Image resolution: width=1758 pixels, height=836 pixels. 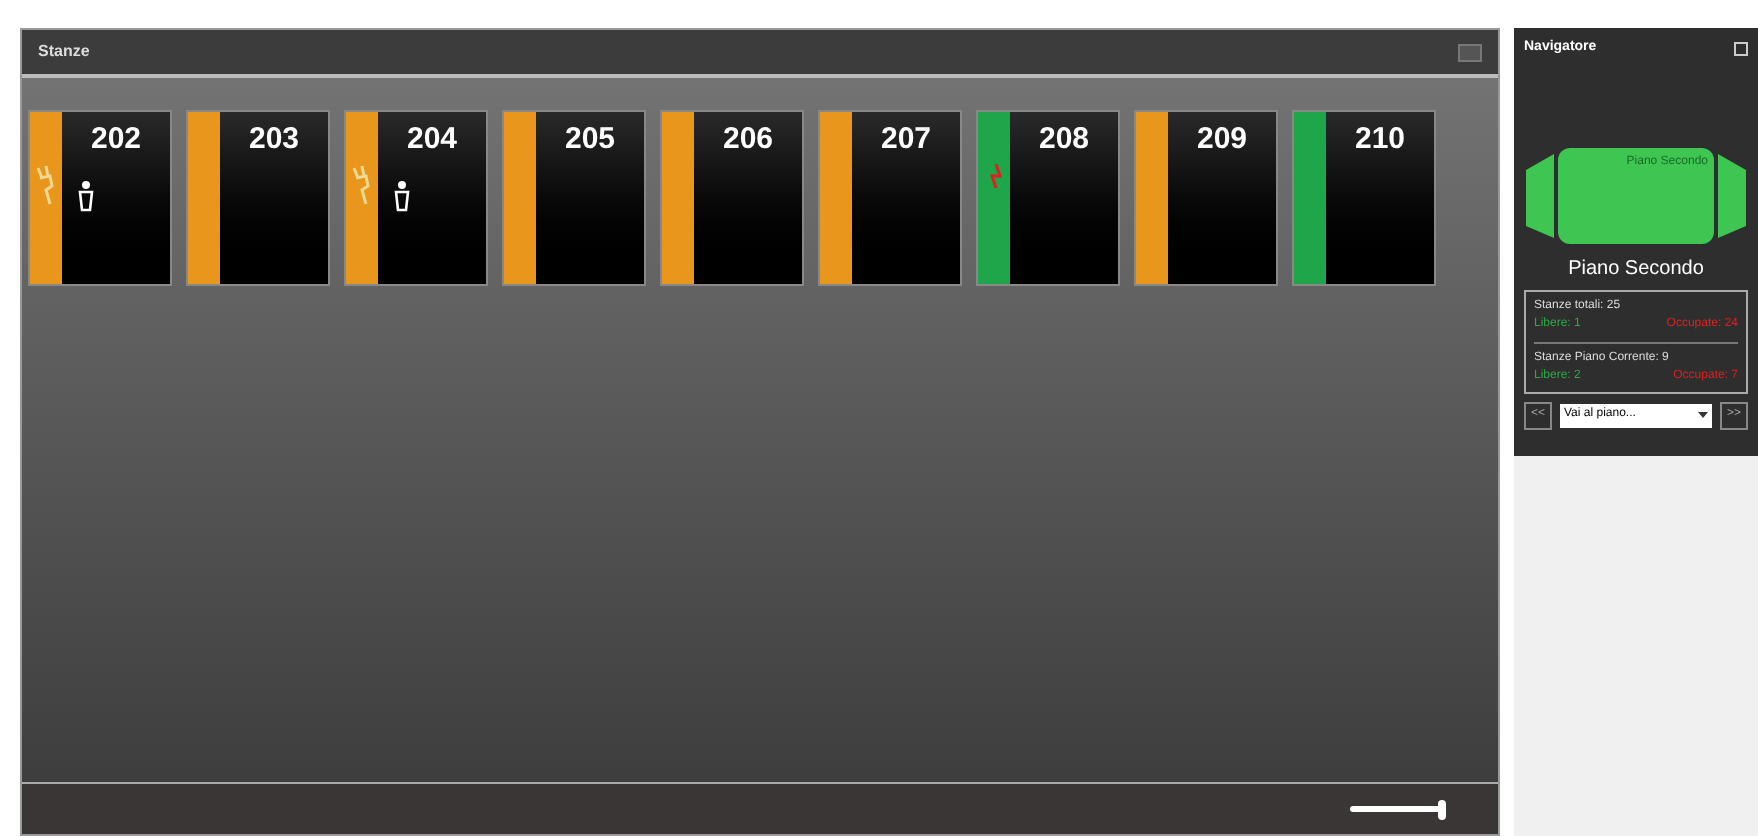 What do you see at coordinates (274, 140) in the screenshot?
I see `room-number: 203` at bounding box center [274, 140].